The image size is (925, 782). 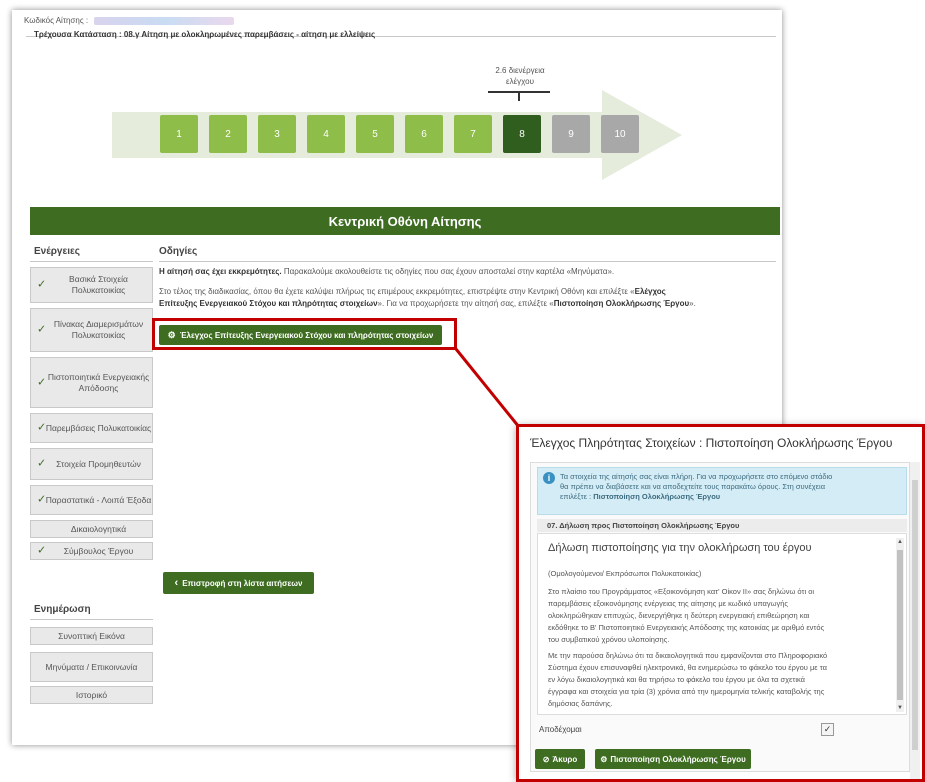 I want to click on back-to-list-button: ‹ Επιστροφή στη λίστα αιτήσεων, so click(x=238, y=583).